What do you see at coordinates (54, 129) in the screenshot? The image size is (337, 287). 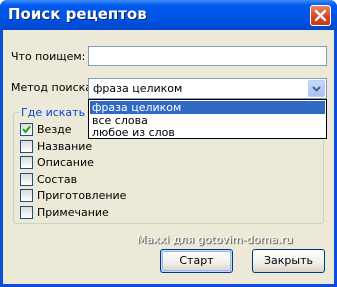 I see `checkbox-label: Везде` at bounding box center [54, 129].